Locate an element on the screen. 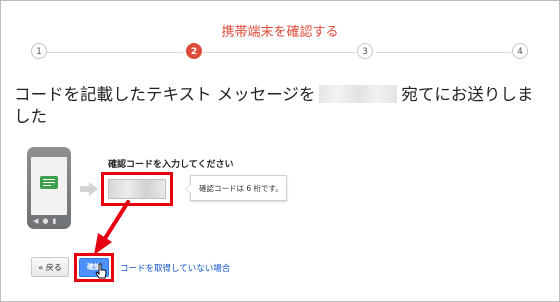 The image size is (560, 302). red-pointer-arrow is located at coordinates (112, 227).